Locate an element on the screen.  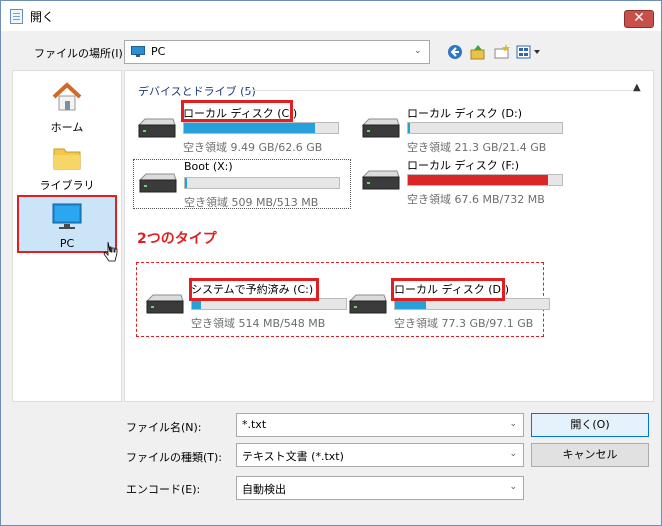
annotation-label: 2つのタイプ is located at coordinates (177, 239).